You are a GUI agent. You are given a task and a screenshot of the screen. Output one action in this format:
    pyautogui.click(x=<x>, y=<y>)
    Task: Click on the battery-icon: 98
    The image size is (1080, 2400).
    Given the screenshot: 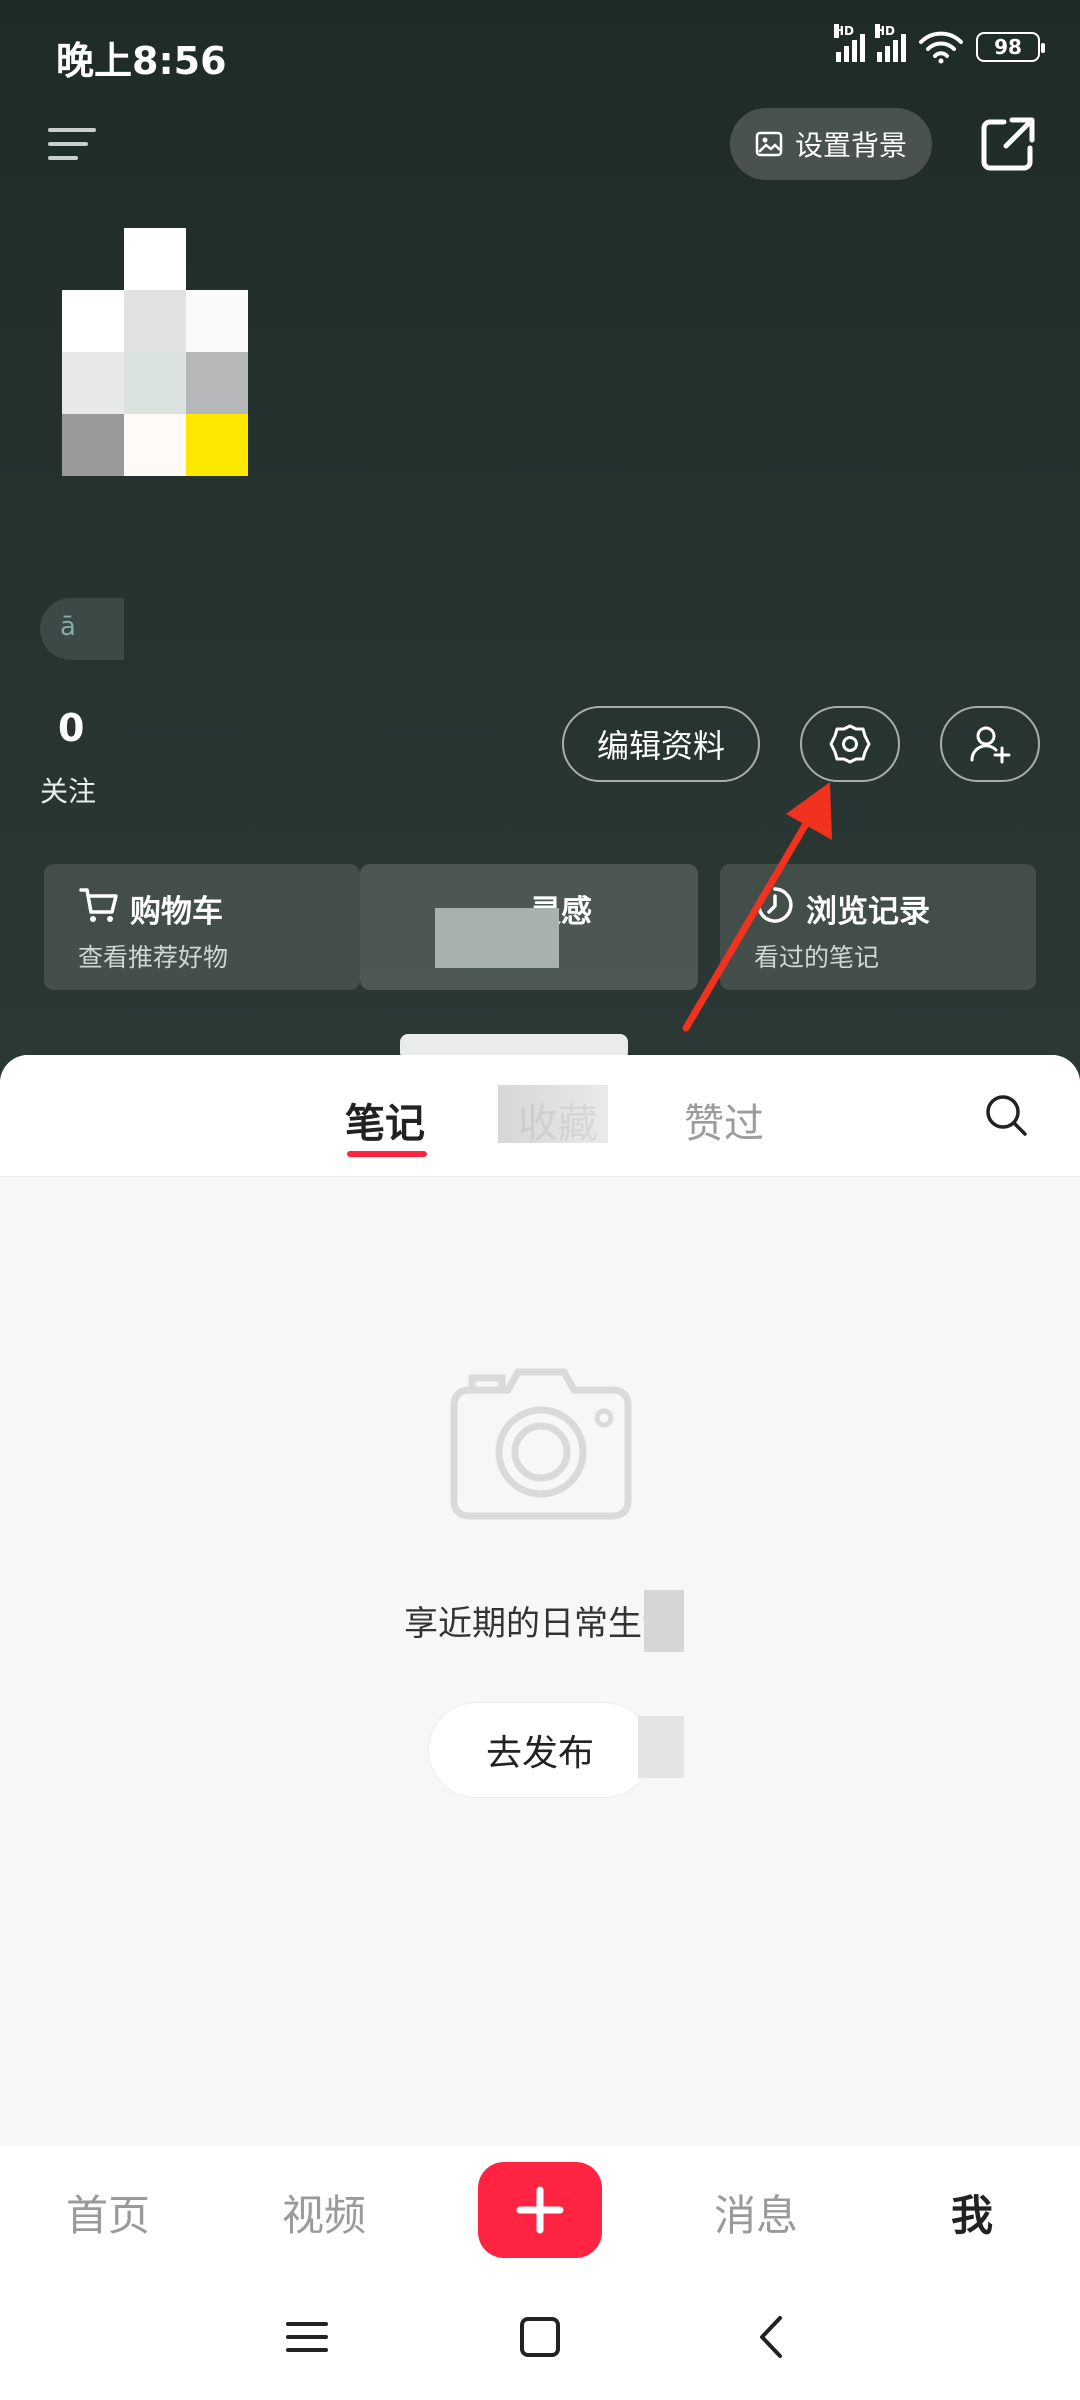 What is the action you would take?
    pyautogui.click(x=1010, y=47)
    